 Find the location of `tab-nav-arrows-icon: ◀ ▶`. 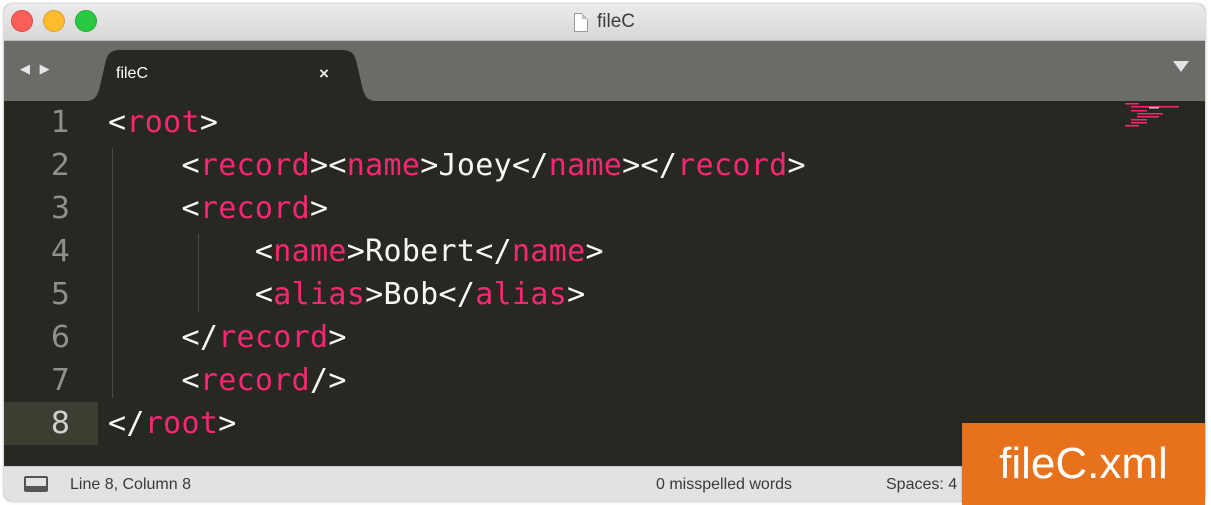

tab-nav-arrows-icon: ◀ ▶ is located at coordinates (36, 69).